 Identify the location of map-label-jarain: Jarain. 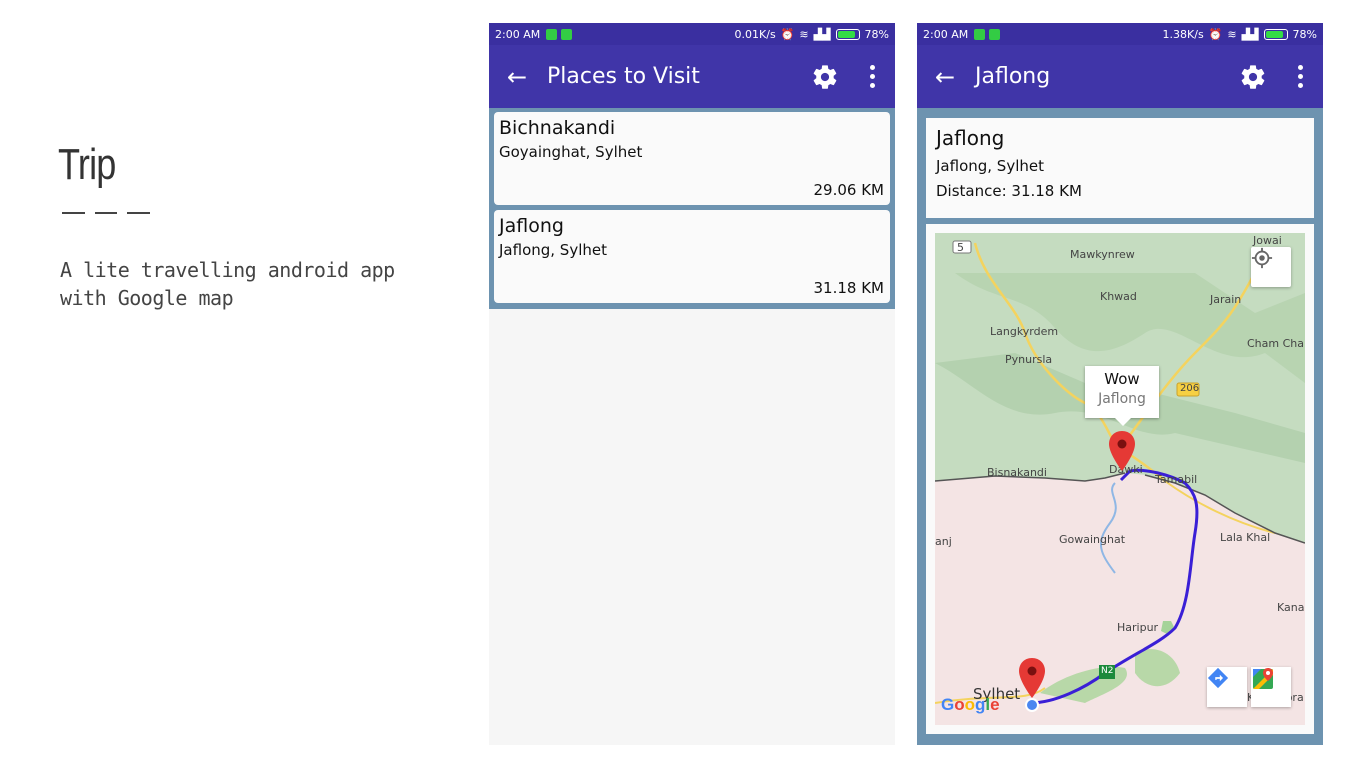
(1226, 299).